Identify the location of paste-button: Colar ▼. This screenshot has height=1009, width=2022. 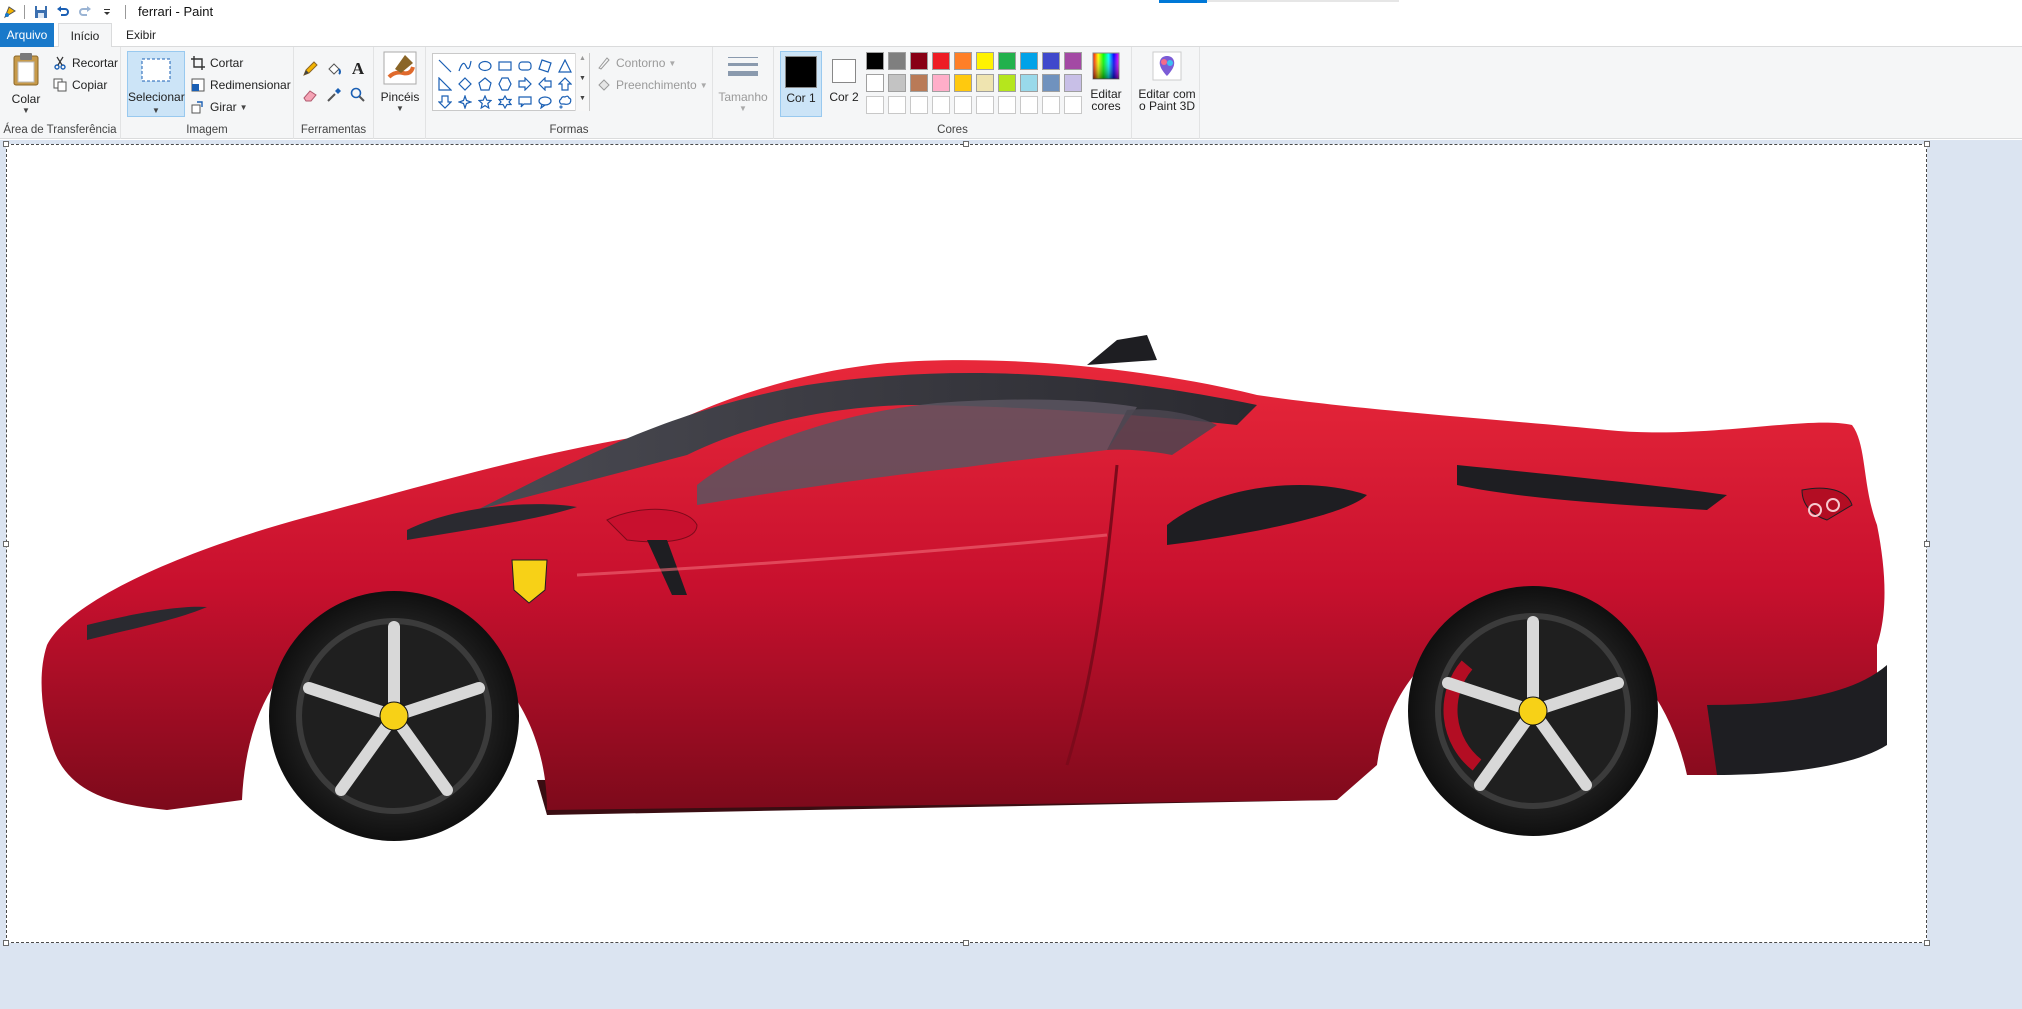
(26, 83).